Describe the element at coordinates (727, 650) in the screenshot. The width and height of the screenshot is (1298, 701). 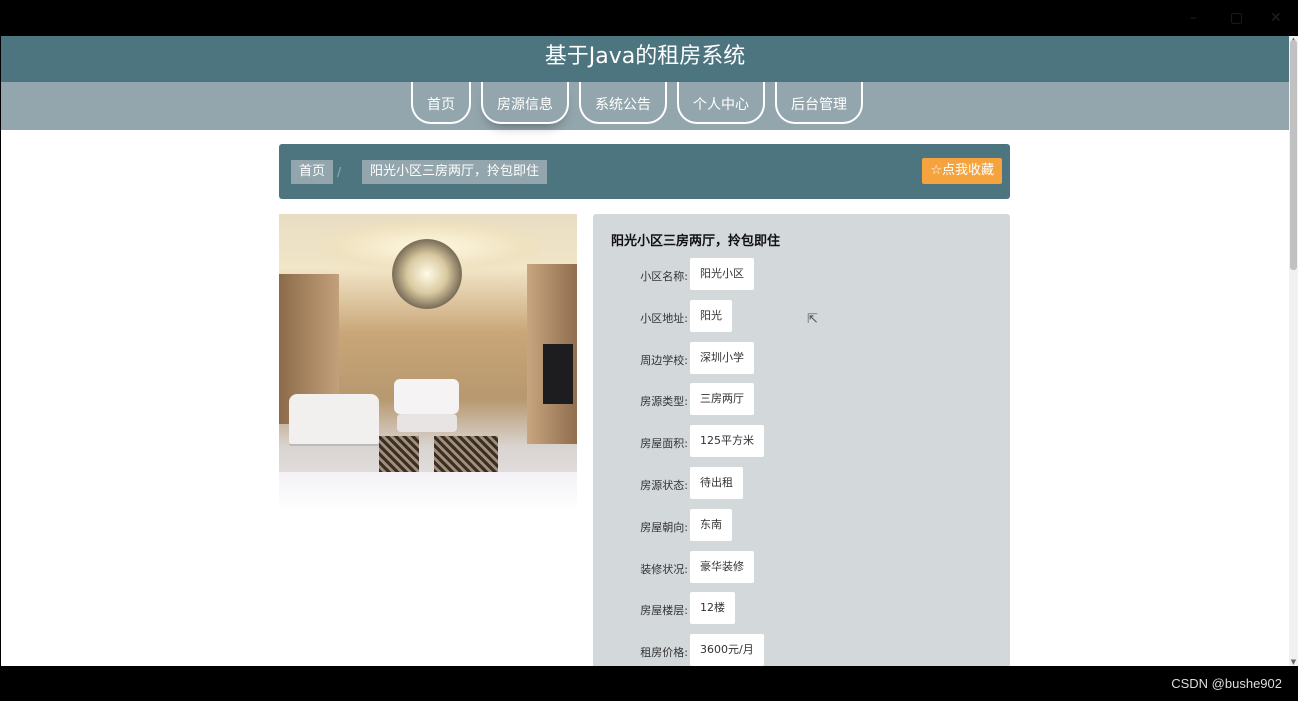
I see `field-value: 3600元/月` at that location.